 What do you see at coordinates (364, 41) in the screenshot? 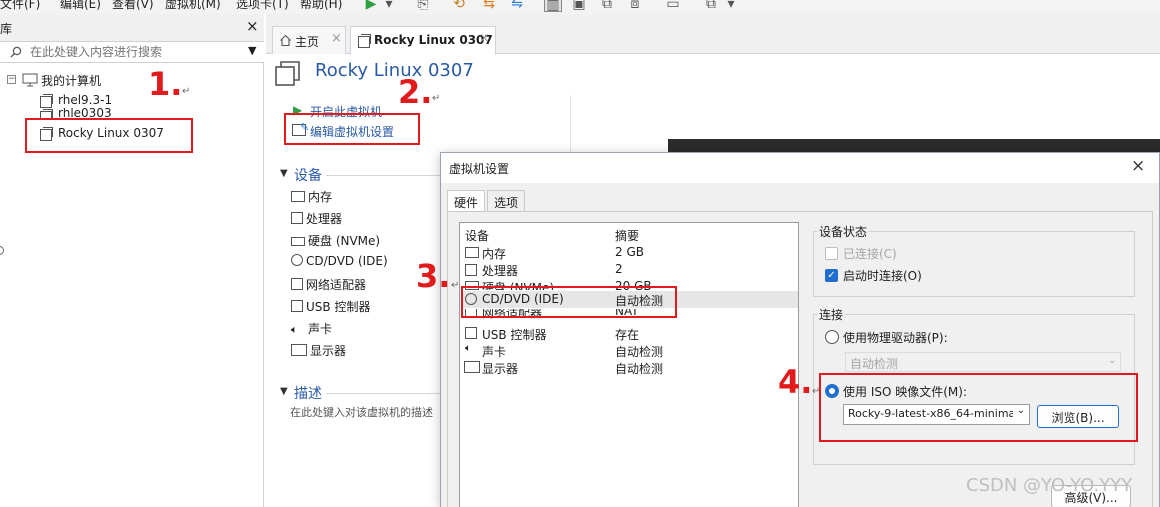
I see `vm-icon` at bounding box center [364, 41].